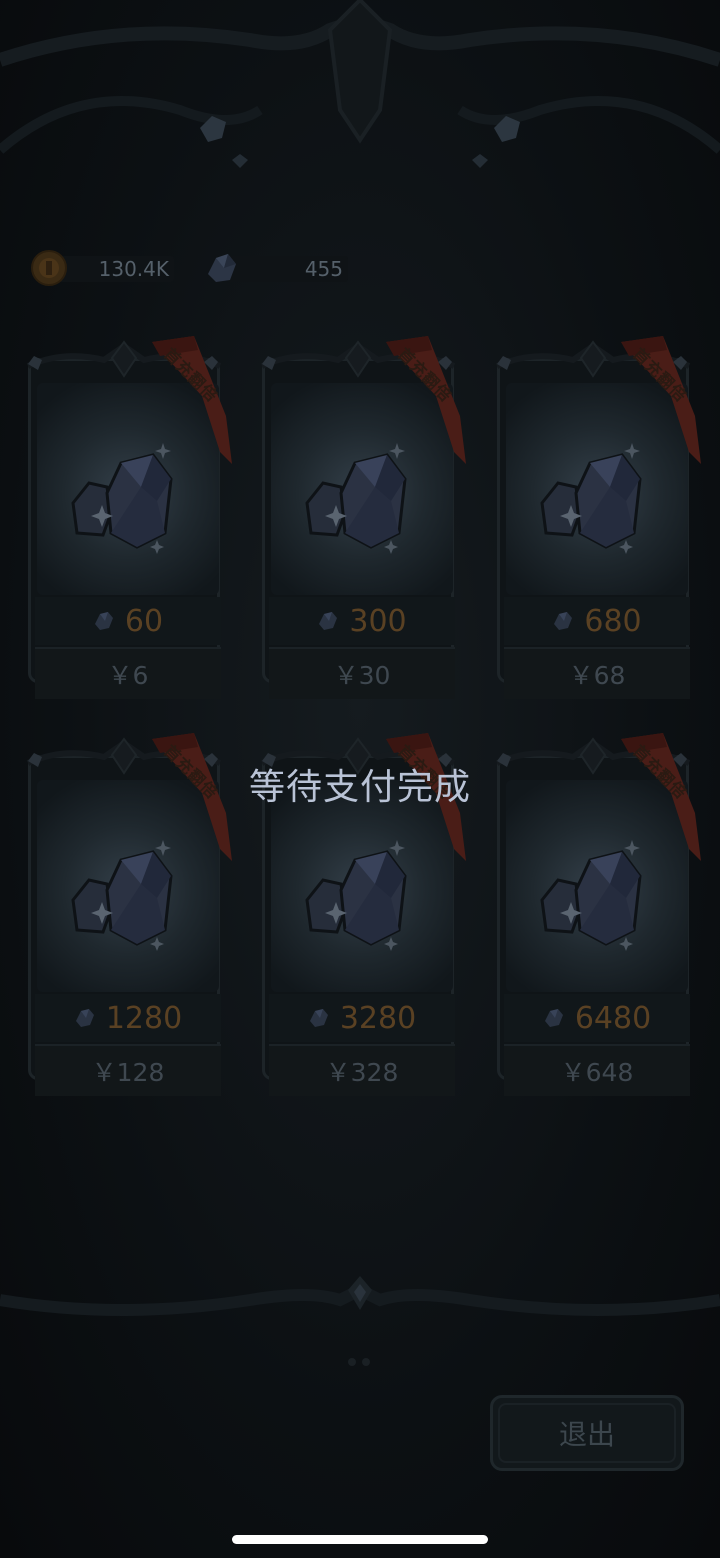 The height and width of the screenshot is (1558, 720). I want to click on waiting-payment-message: 等待支付完成, so click(359, 787).